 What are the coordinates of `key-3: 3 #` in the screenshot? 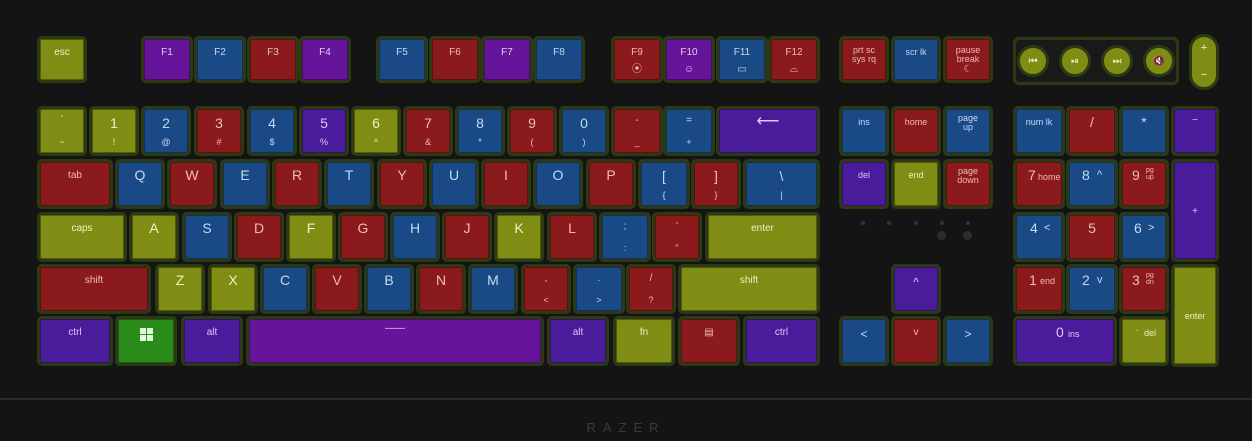 It's located at (219, 131).